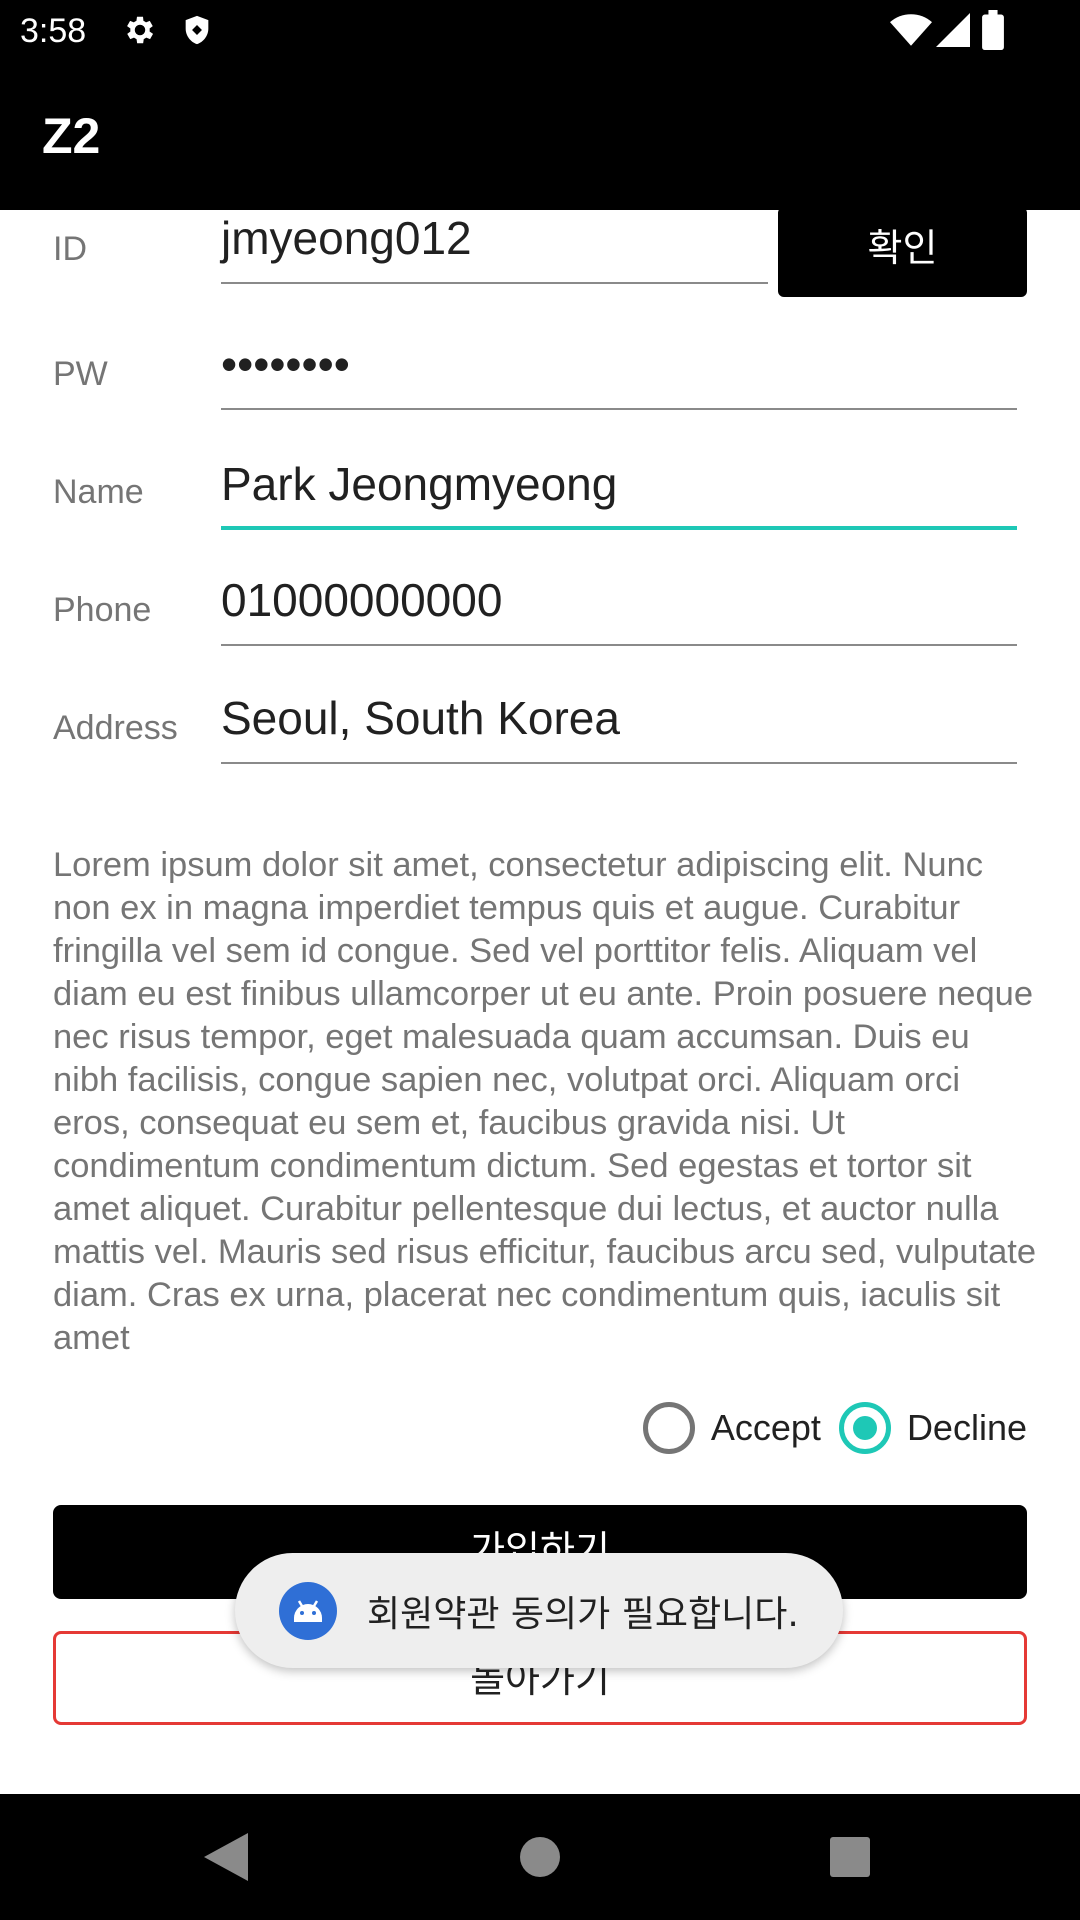 The image size is (1080, 1920). Describe the element at coordinates (540, 136) in the screenshot. I see `app-bar: Z2` at that location.